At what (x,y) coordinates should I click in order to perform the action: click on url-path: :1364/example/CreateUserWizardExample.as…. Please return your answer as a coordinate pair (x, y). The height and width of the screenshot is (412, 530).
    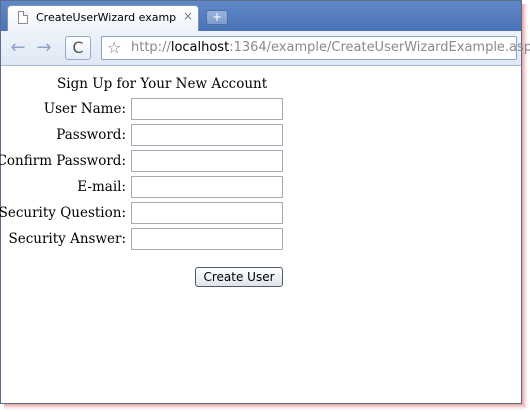
    Looking at the image, I should click on (379, 47).